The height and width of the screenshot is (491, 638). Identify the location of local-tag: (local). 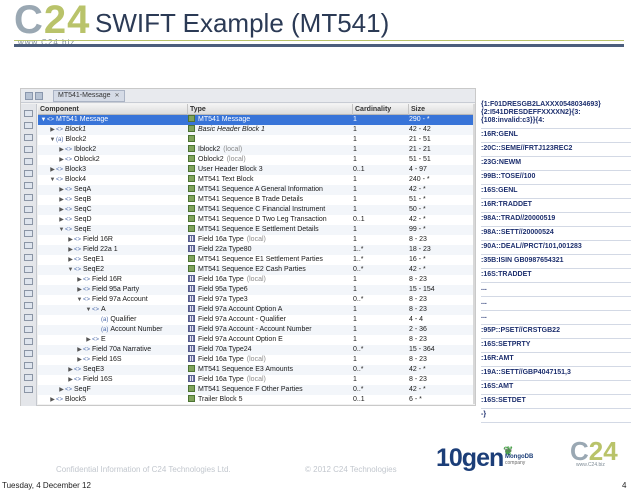
(256, 239).